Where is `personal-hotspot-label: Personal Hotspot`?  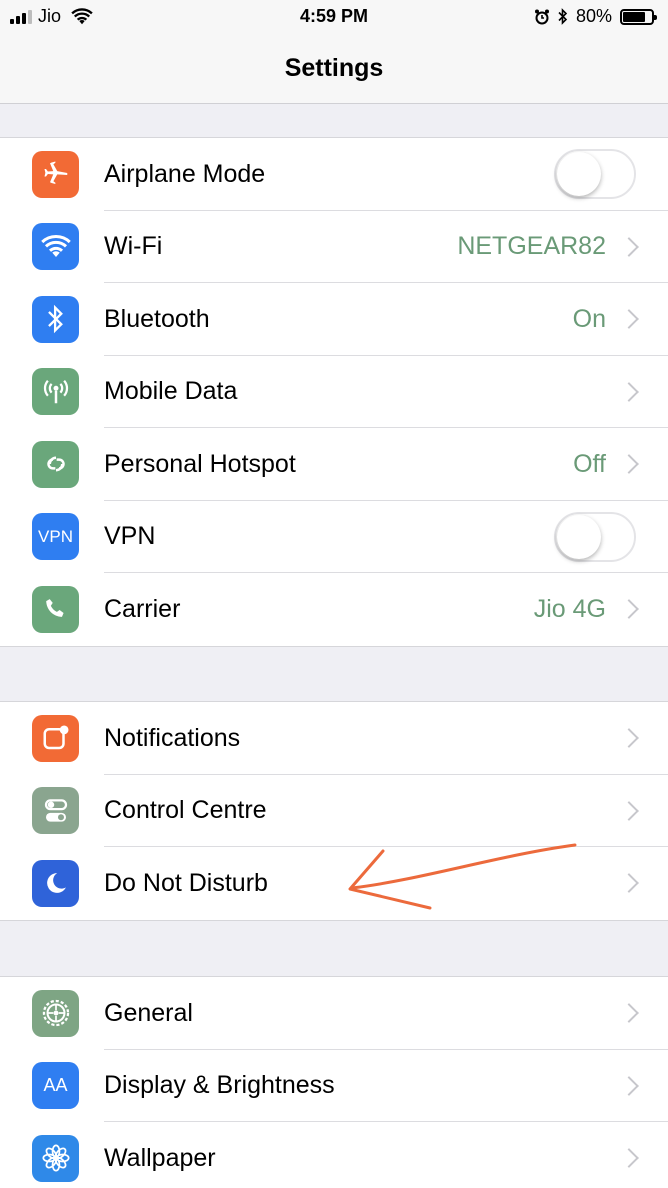 personal-hotspot-label: Personal Hotspot is located at coordinates (200, 463).